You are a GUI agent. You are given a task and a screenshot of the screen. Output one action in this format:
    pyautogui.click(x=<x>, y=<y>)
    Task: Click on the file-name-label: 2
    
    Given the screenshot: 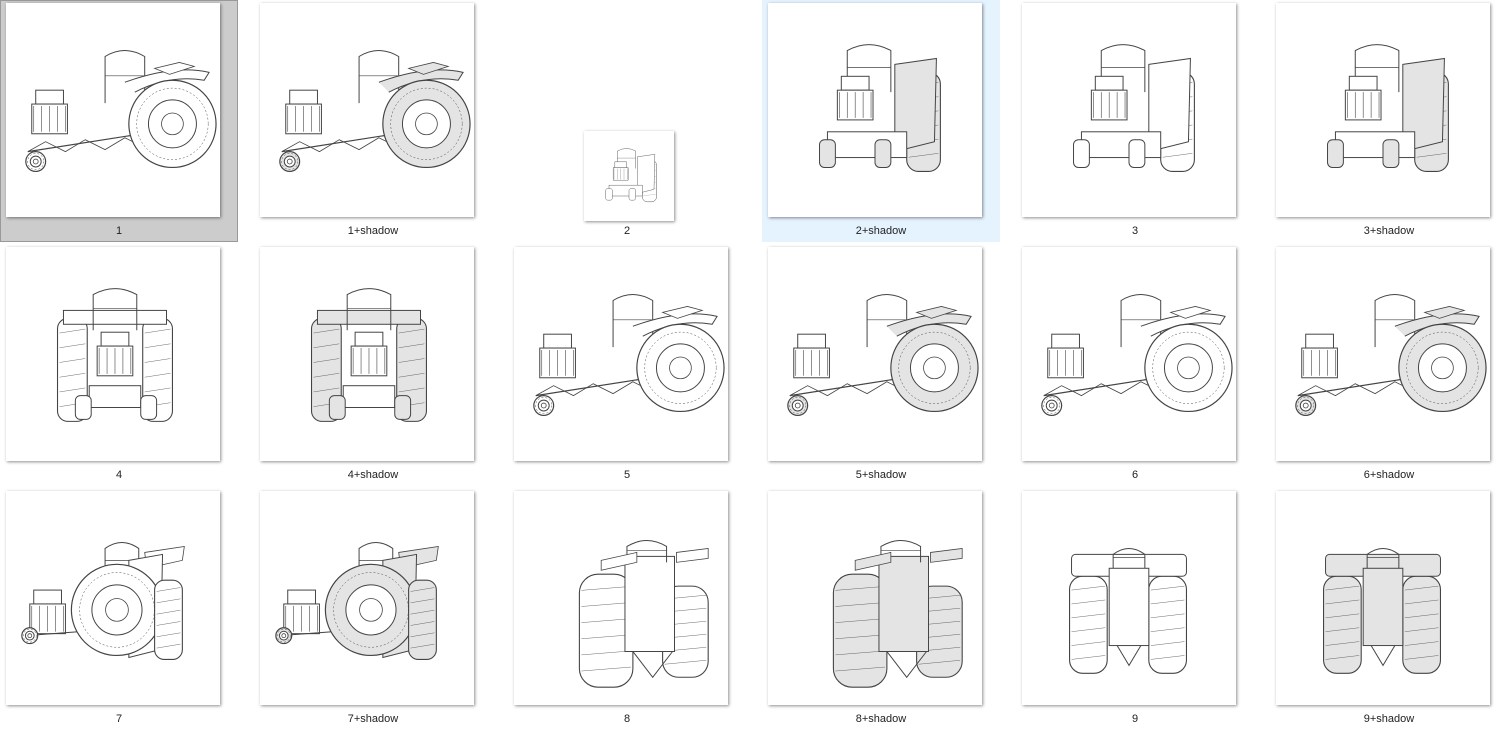 What is the action you would take?
    pyautogui.click(x=627, y=231)
    